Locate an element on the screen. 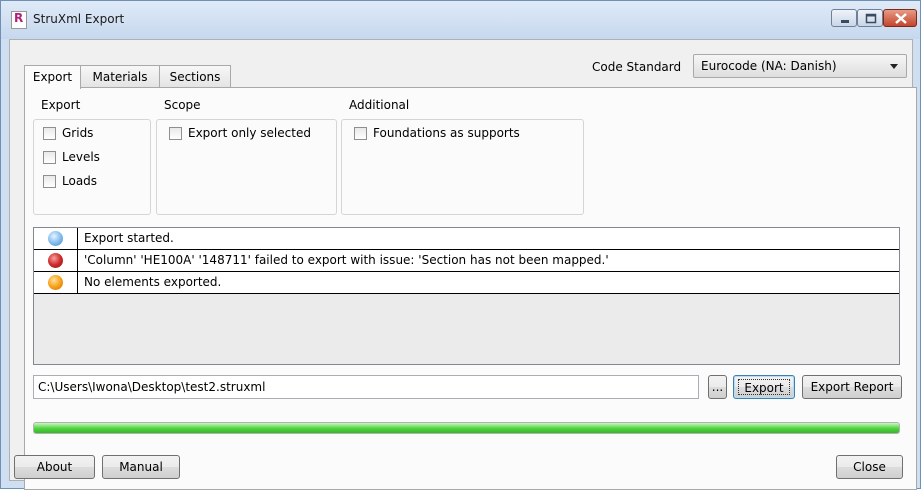  window-close-button is located at coordinates (900, 18).